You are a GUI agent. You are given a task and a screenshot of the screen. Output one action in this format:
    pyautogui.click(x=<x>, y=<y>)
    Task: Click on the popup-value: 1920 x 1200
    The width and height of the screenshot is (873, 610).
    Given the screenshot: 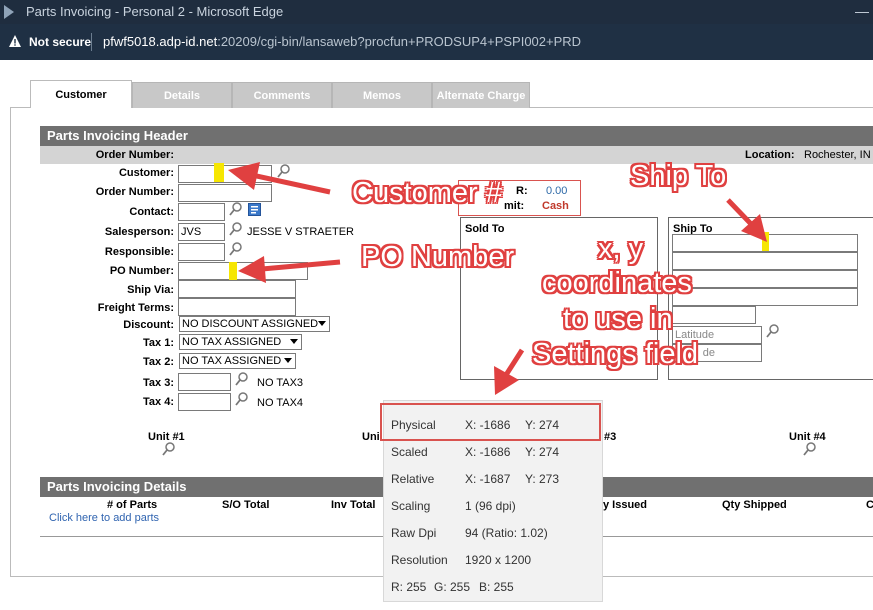 What is the action you would take?
    pyautogui.click(x=498, y=560)
    